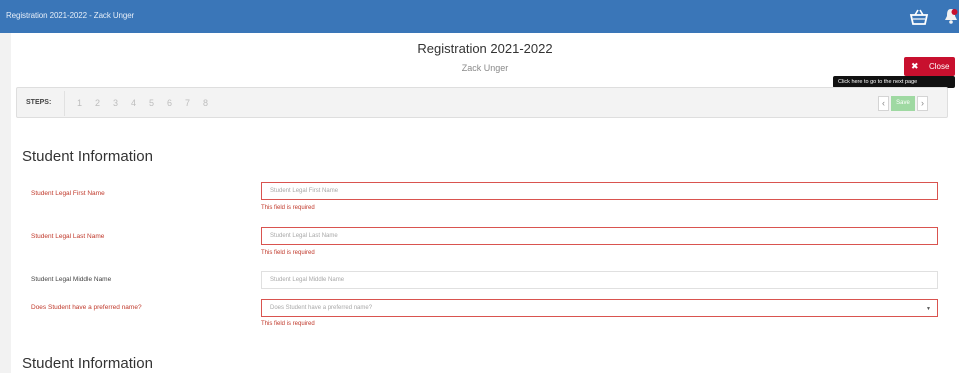 The height and width of the screenshot is (373, 959). I want to click on chevron-down-icon: ▼, so click(928, 309).